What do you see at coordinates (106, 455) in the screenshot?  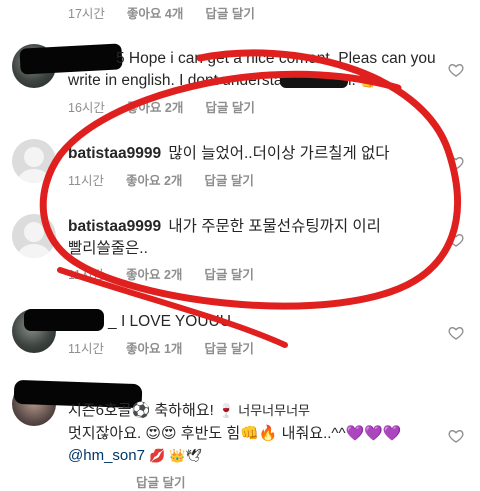 I see `mention-link: @hm_son7` at bounding box center [106, 455].